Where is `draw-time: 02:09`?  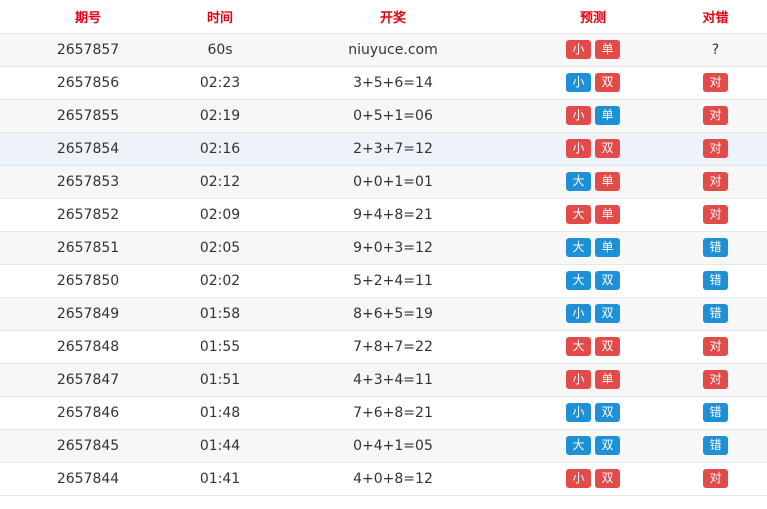
draw-time: 02:09 is located at coordinates (220, 214).